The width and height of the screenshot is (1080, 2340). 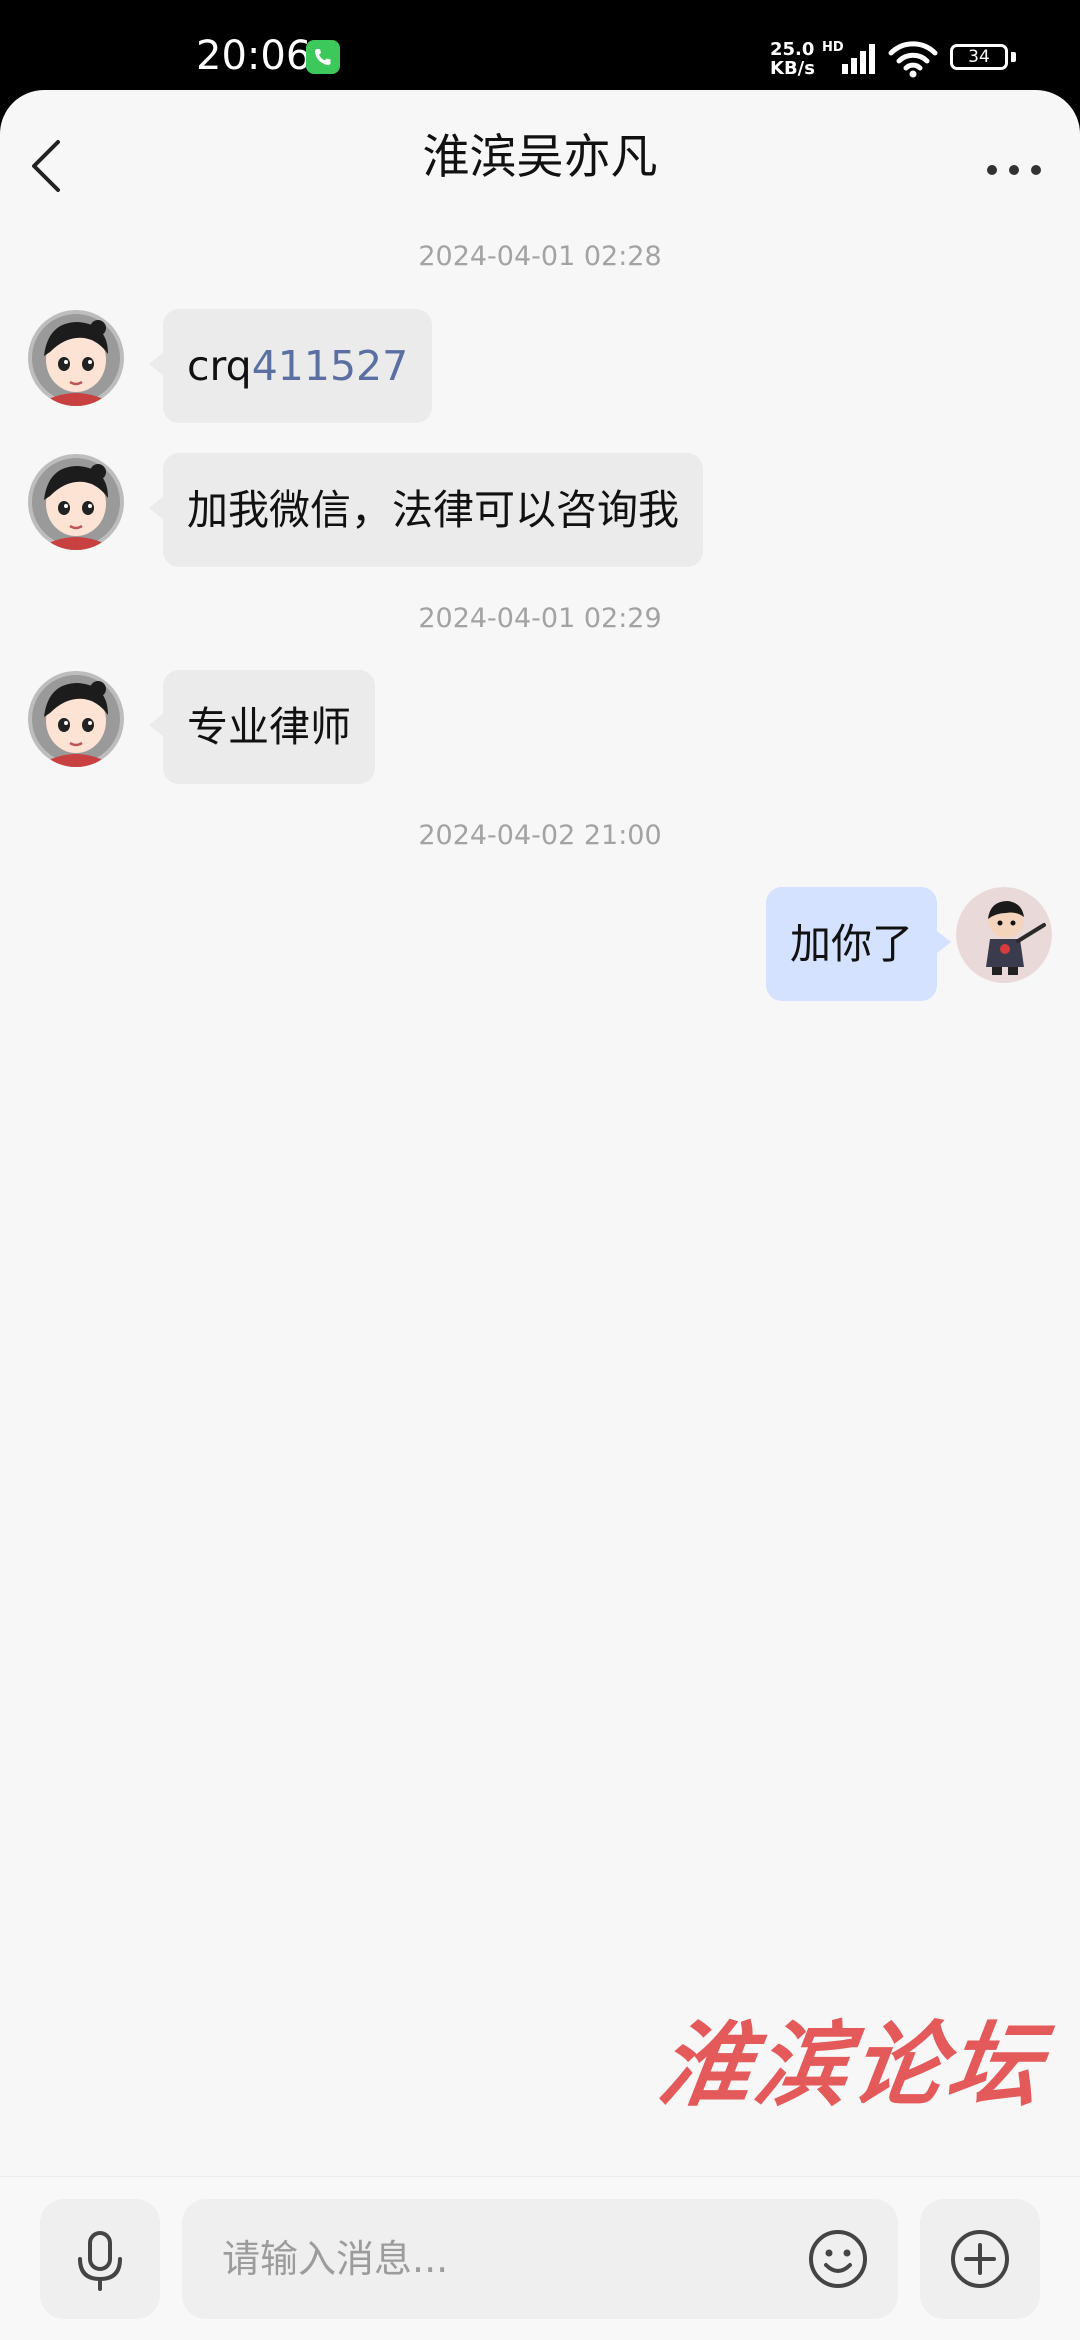 I want to click on more-actions-button, so click(x=980, y=2259).